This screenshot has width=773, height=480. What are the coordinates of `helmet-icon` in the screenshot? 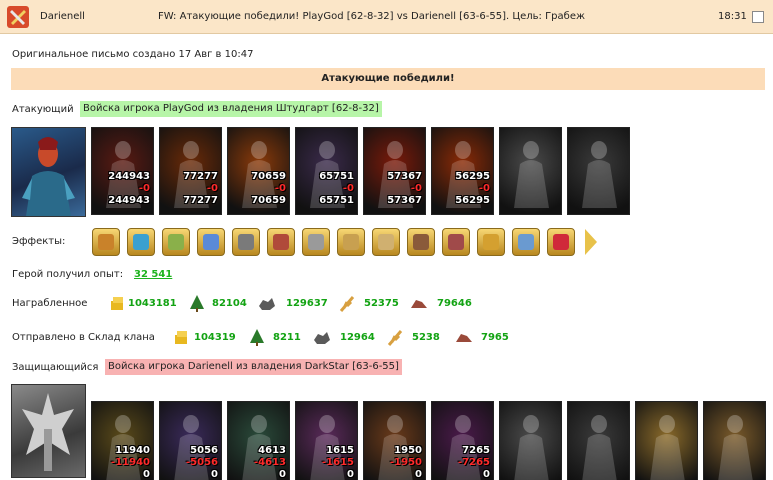 It's located at (246, 242).